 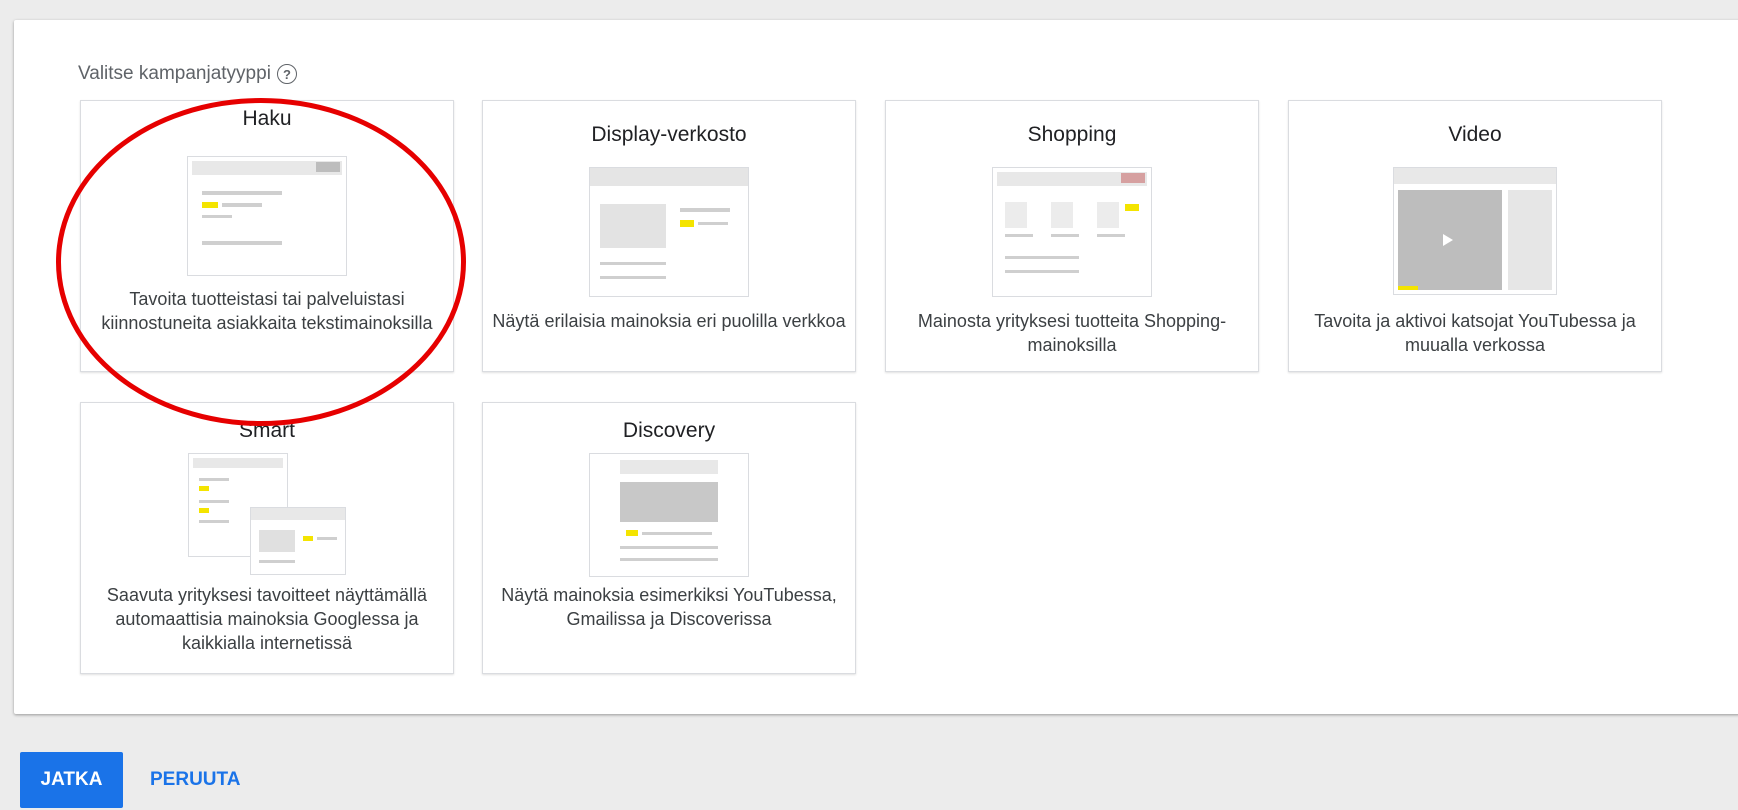 What do you see at coordinates (71, 780) in the screenshot?
I see `continue-button: JATKA` at bounding box center [71, 780].